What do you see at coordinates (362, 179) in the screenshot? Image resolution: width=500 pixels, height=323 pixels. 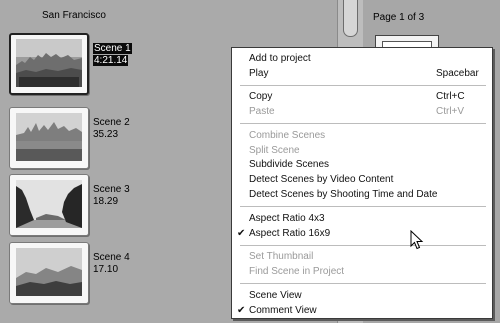 I see `menu-item-detect-scenes-video: Detect Scenes by Video Content` at bounding box center [362, 179].